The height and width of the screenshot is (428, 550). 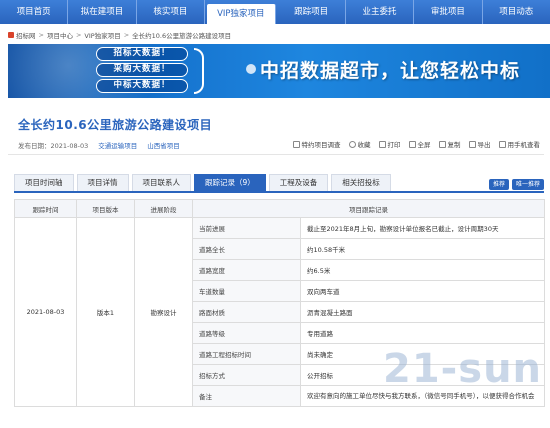 I want to click on publish-label: 发布日期：, so click(x=34, y=146).